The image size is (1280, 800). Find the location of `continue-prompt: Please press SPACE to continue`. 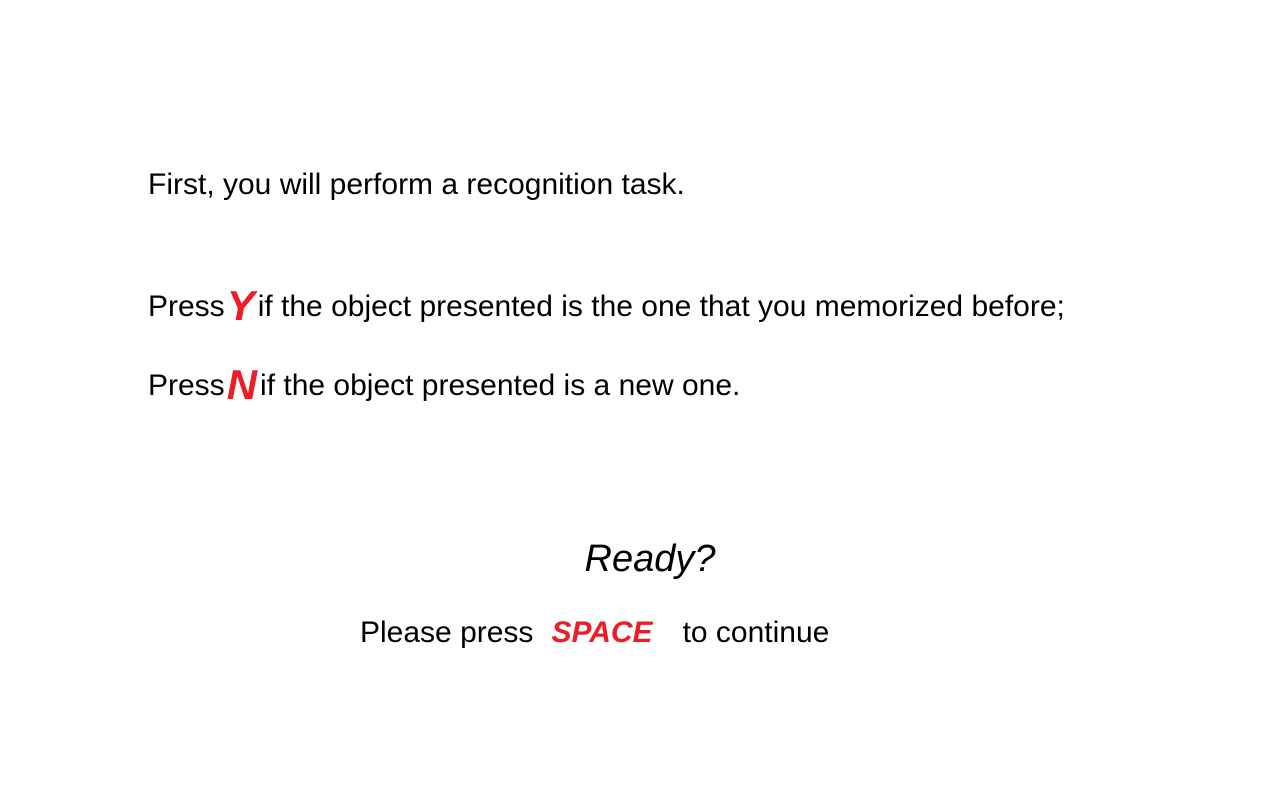

continue-prompt: Please press SPACE to continue is located at coordinates (594, 633).